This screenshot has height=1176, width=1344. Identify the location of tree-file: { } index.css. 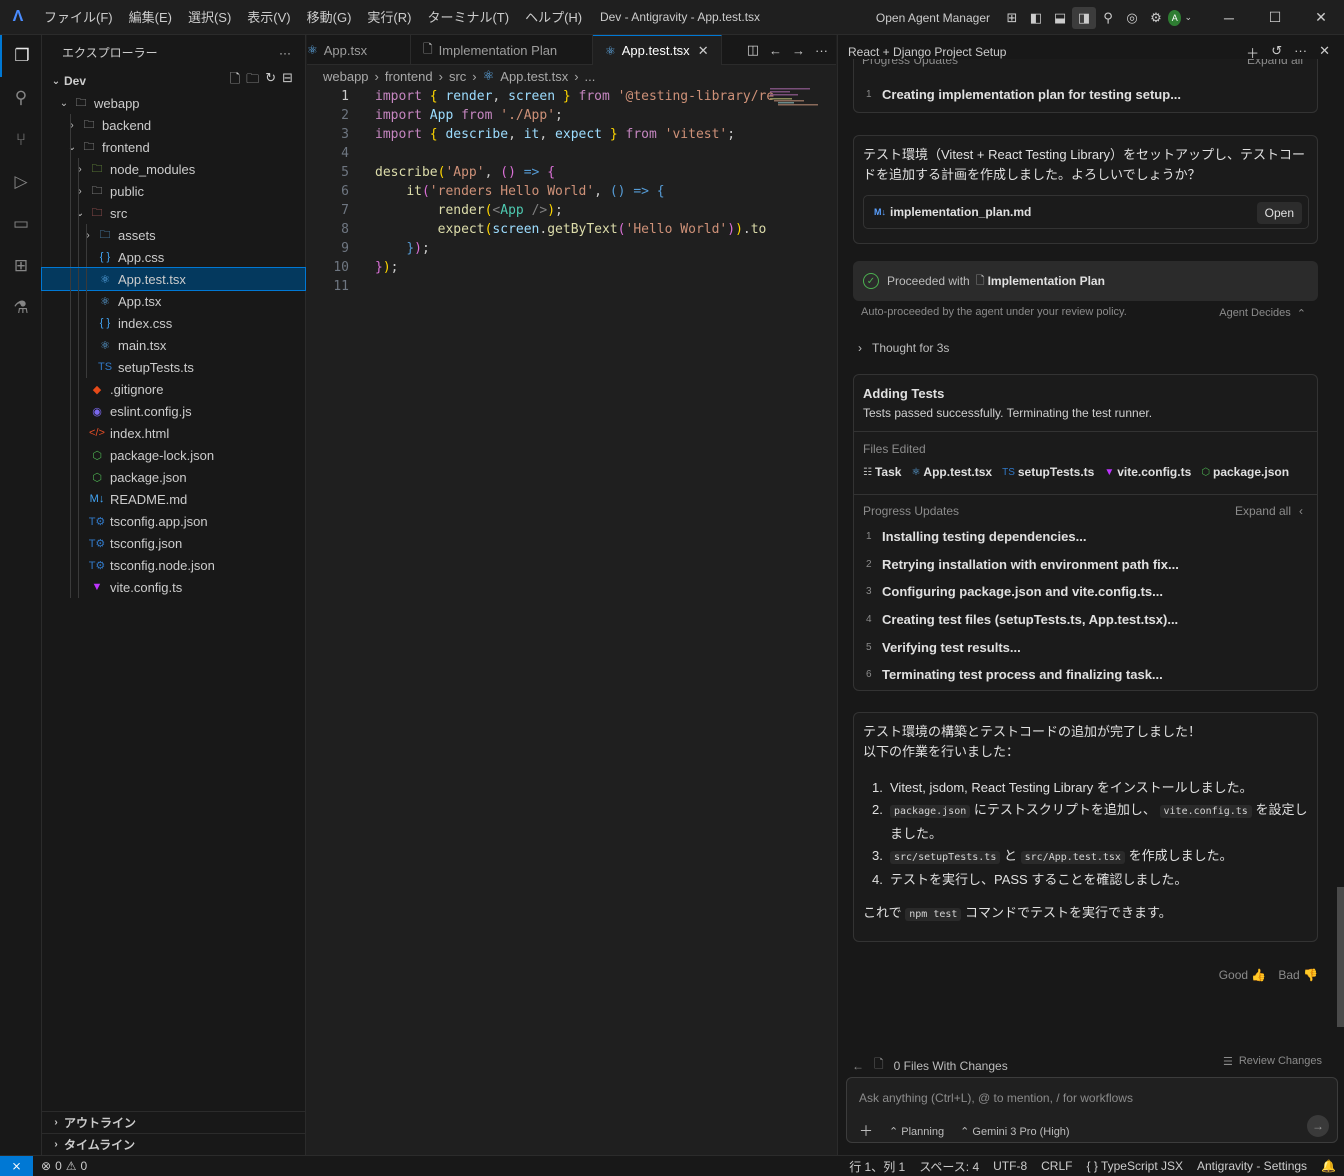
(173, 323).